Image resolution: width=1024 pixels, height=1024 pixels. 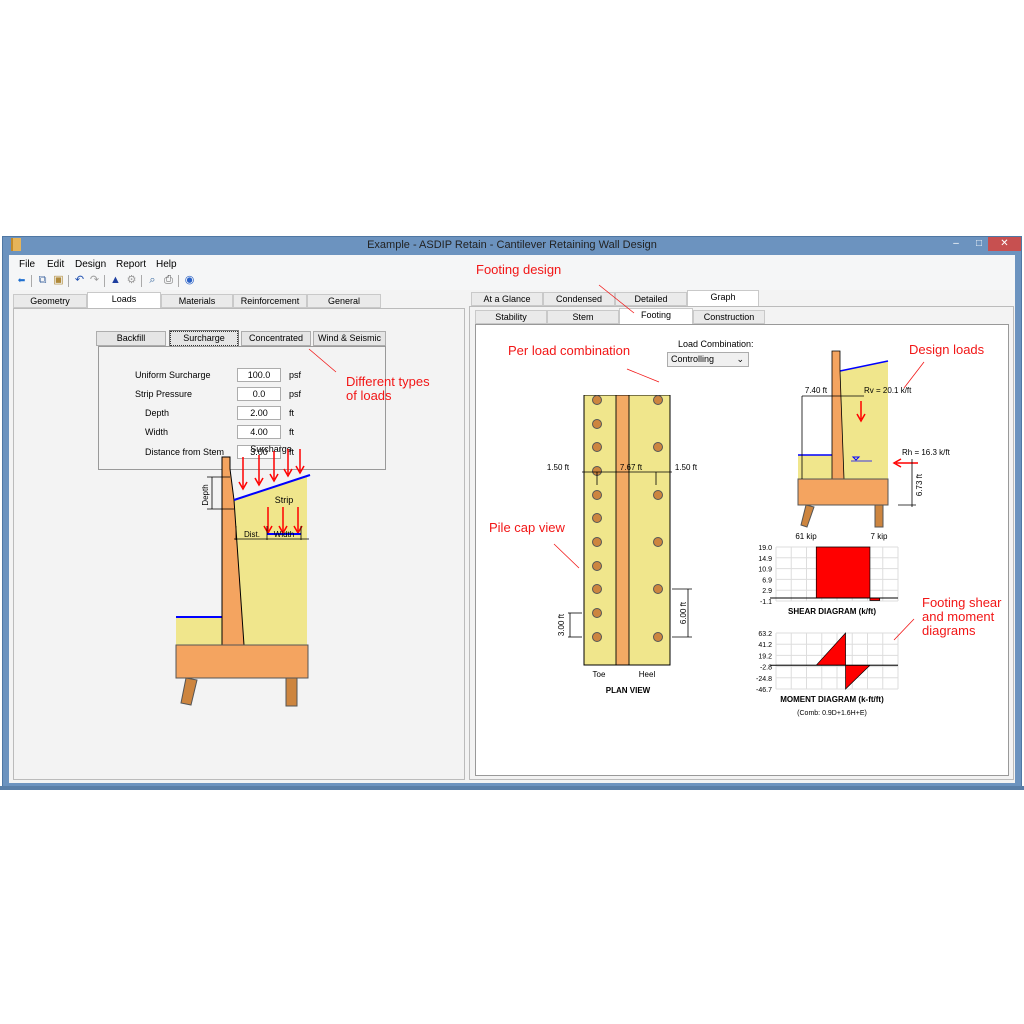 What do you see at coordinates (631, 467) in the screenshot?
I see `width-label: 7.67 ft` at bounding box center [631, 467].